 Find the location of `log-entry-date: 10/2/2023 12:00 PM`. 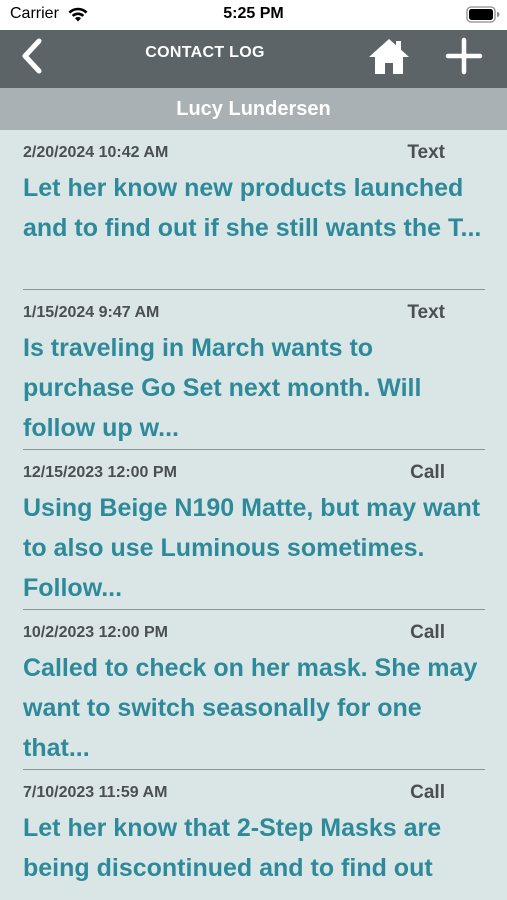

log-entry-date: 10/2/2023 12:00 PM is located at coordinates (95, 632).